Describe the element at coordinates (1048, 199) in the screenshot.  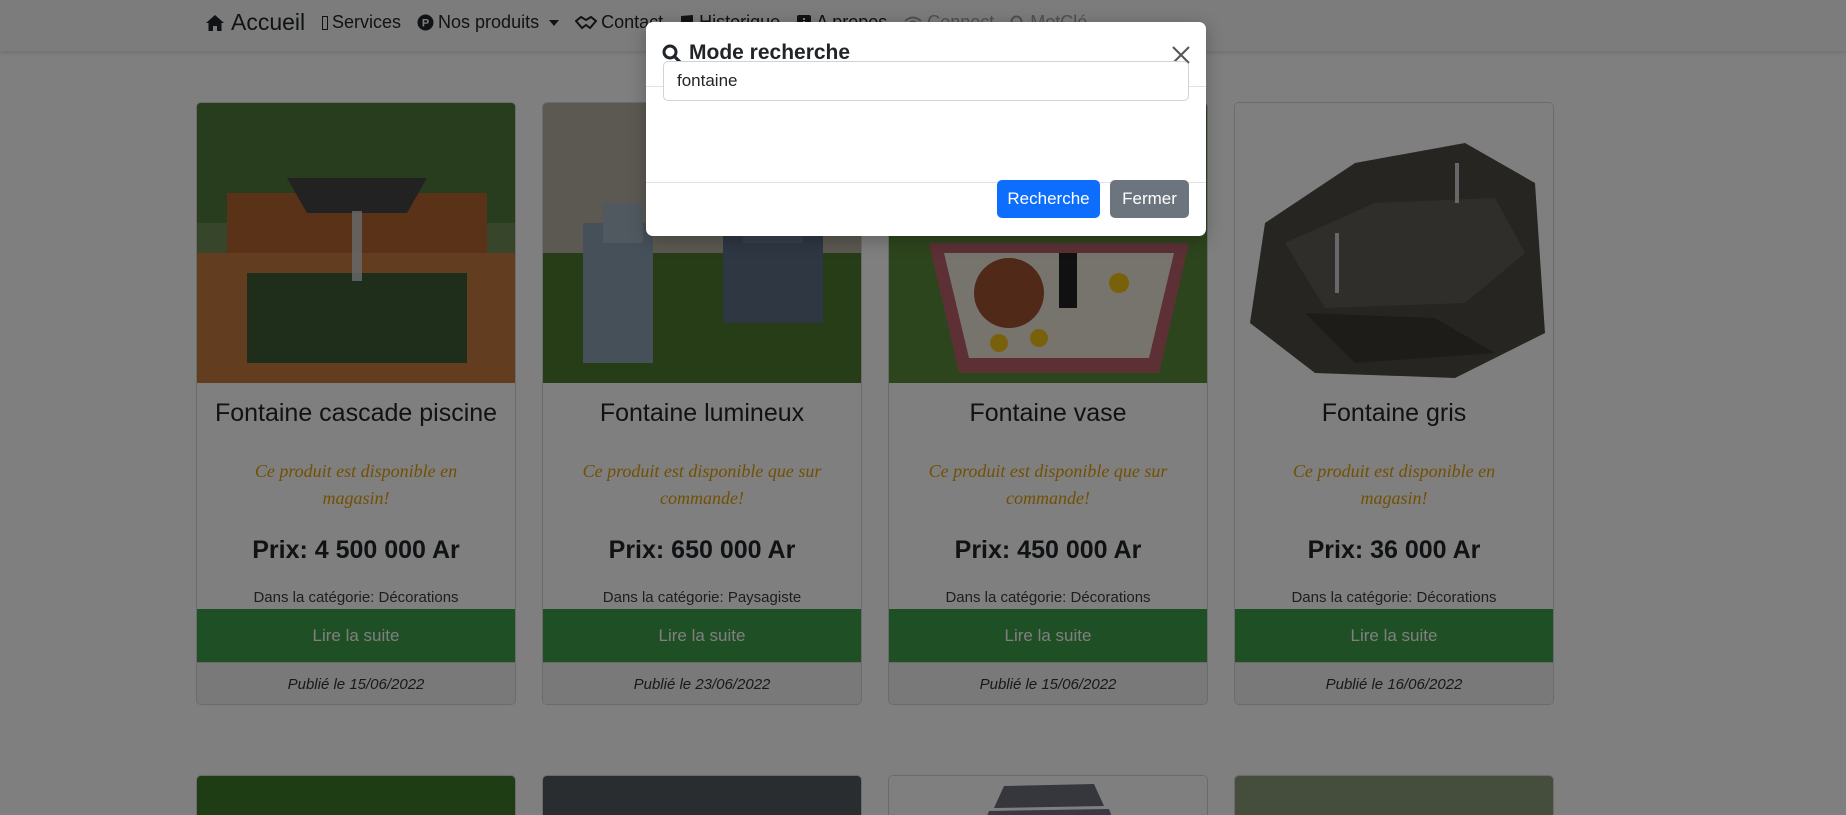
I see `search-button: Recherche` at that location.